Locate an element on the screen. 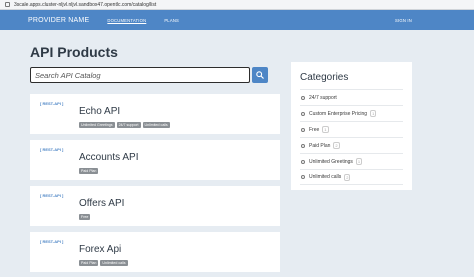  category-item: Custom Enterprise Pricing 1 is located at coordinates (351, 113).